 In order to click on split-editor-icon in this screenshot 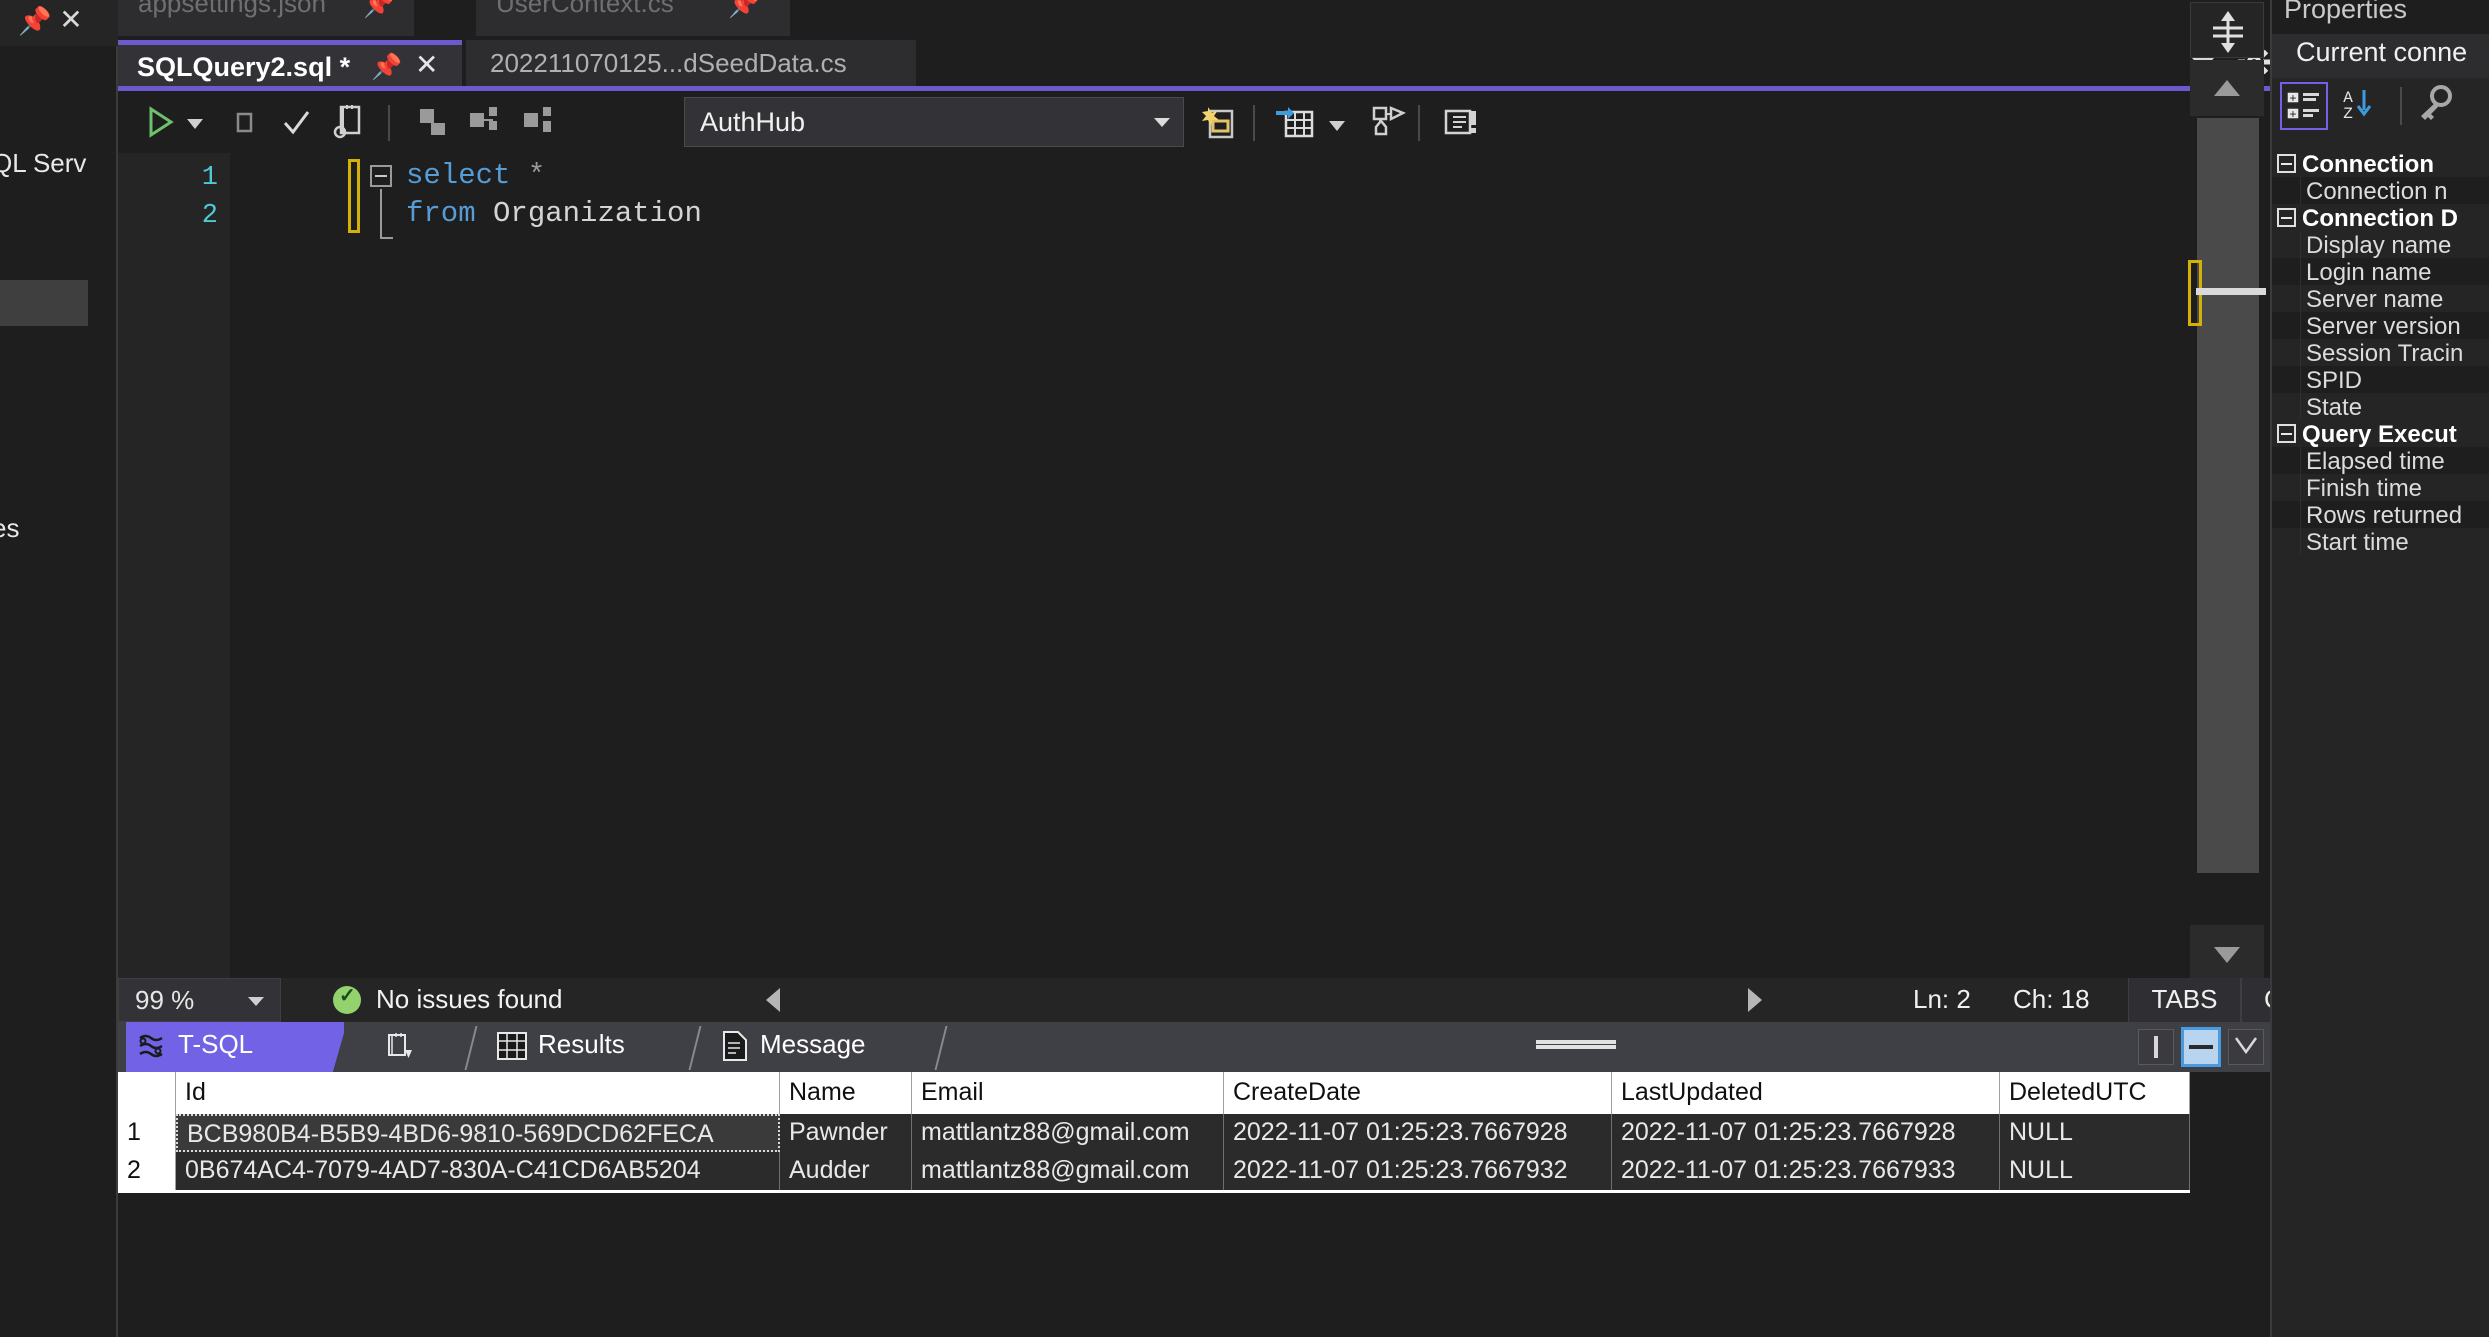, I will do `click(2227, 30)`.